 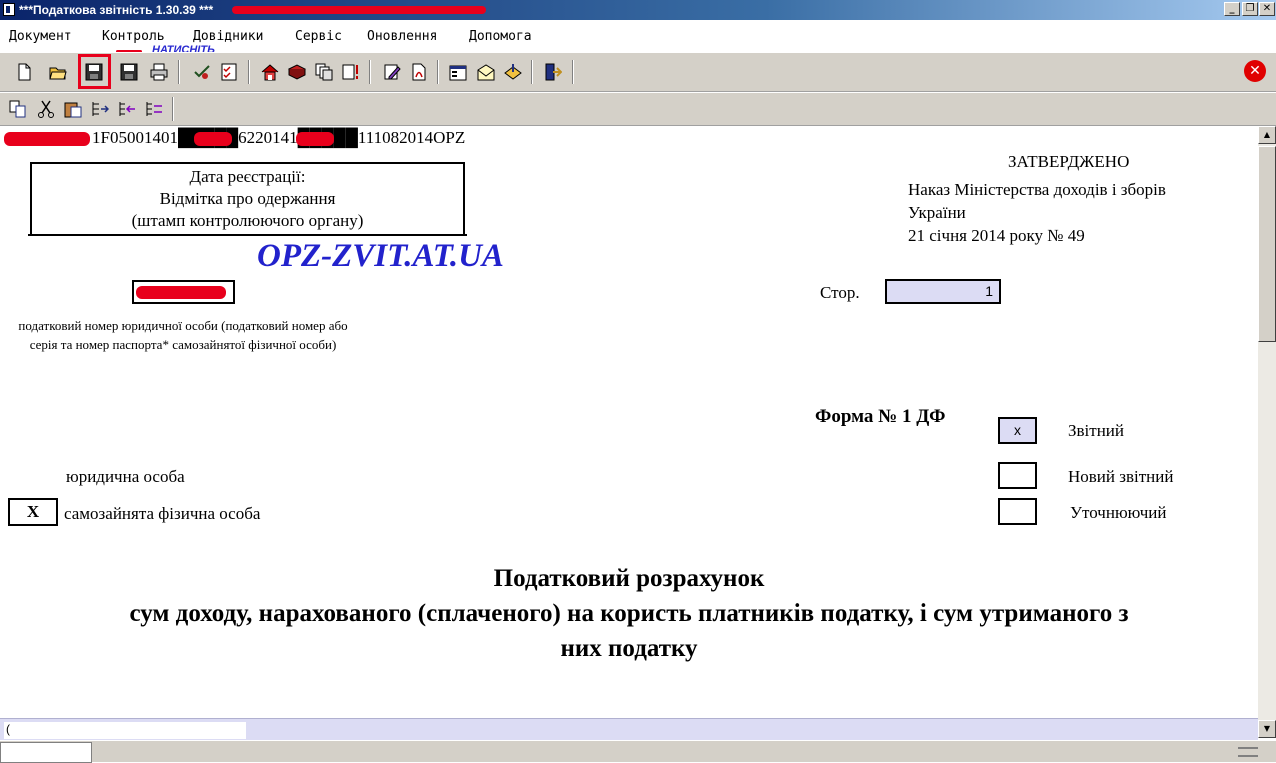 I want to click on paste-icon, so click(x=73, y=110).